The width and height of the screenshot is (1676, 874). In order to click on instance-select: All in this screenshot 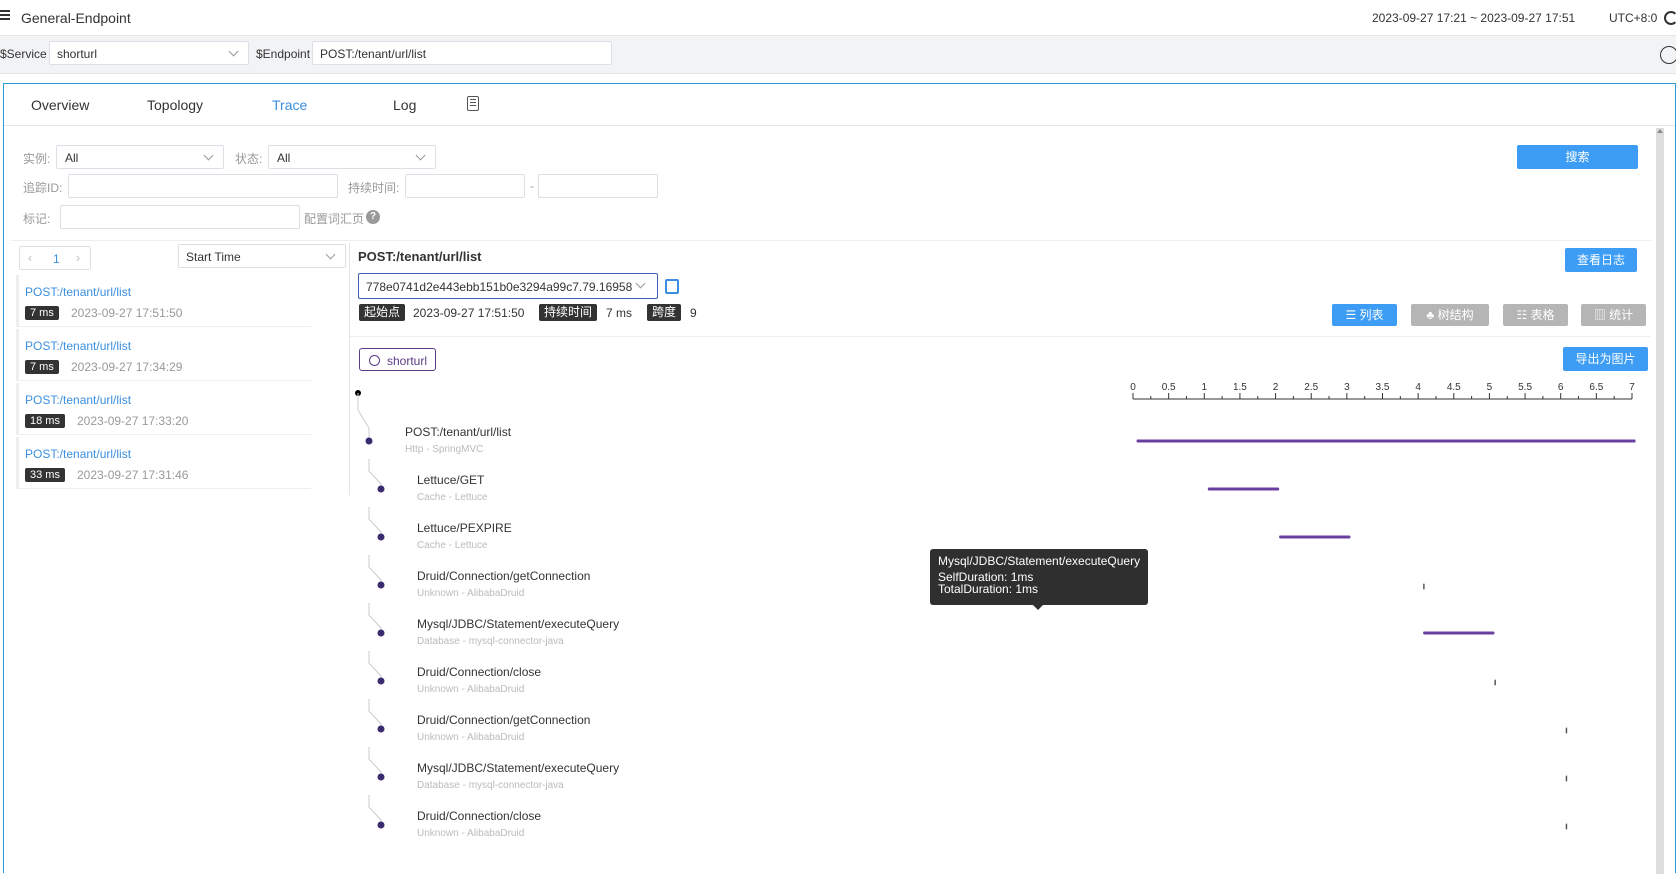, I will do `click(140, 157)`.